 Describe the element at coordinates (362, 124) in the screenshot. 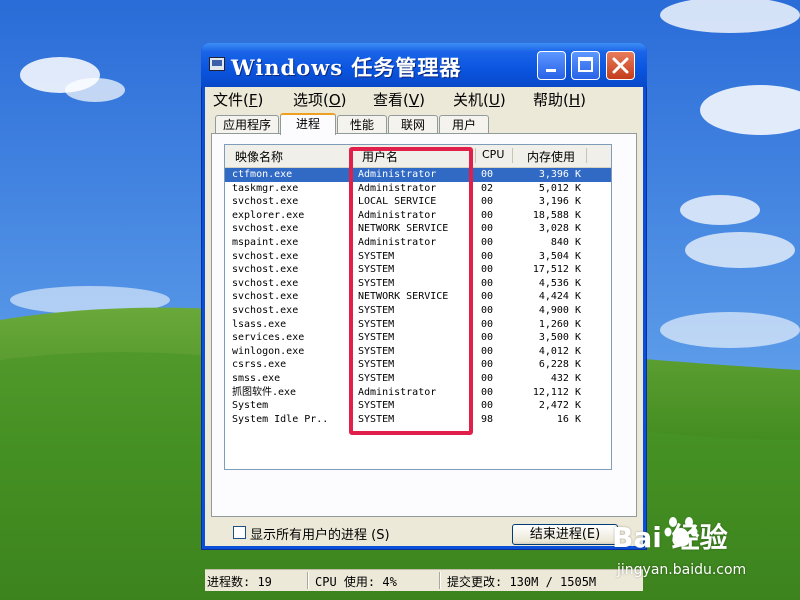

I see `tab-performance: 性能` at that location.